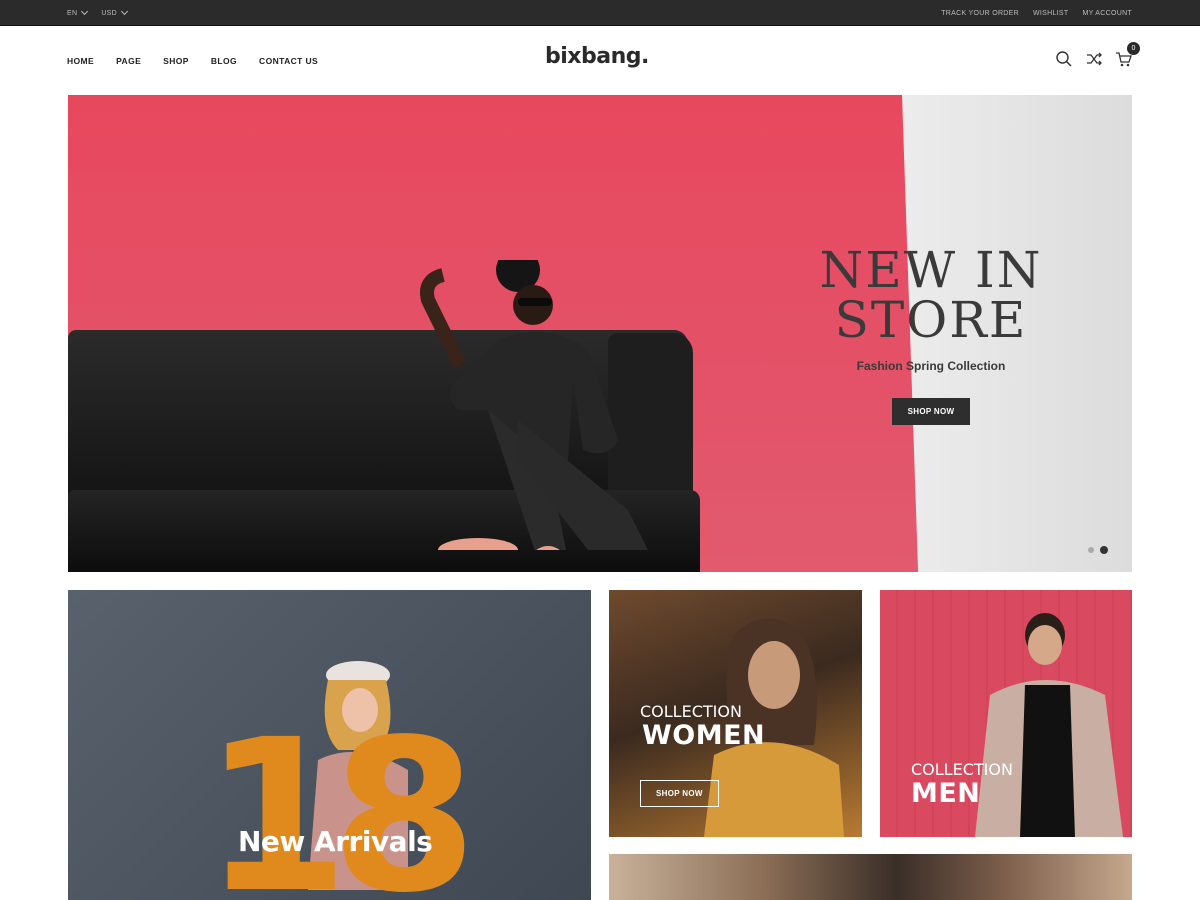 The height and width of the screenshot is (900, 1200). I want to click on hero-subtitle: Fashion Spring Collection, so click(931, 366).